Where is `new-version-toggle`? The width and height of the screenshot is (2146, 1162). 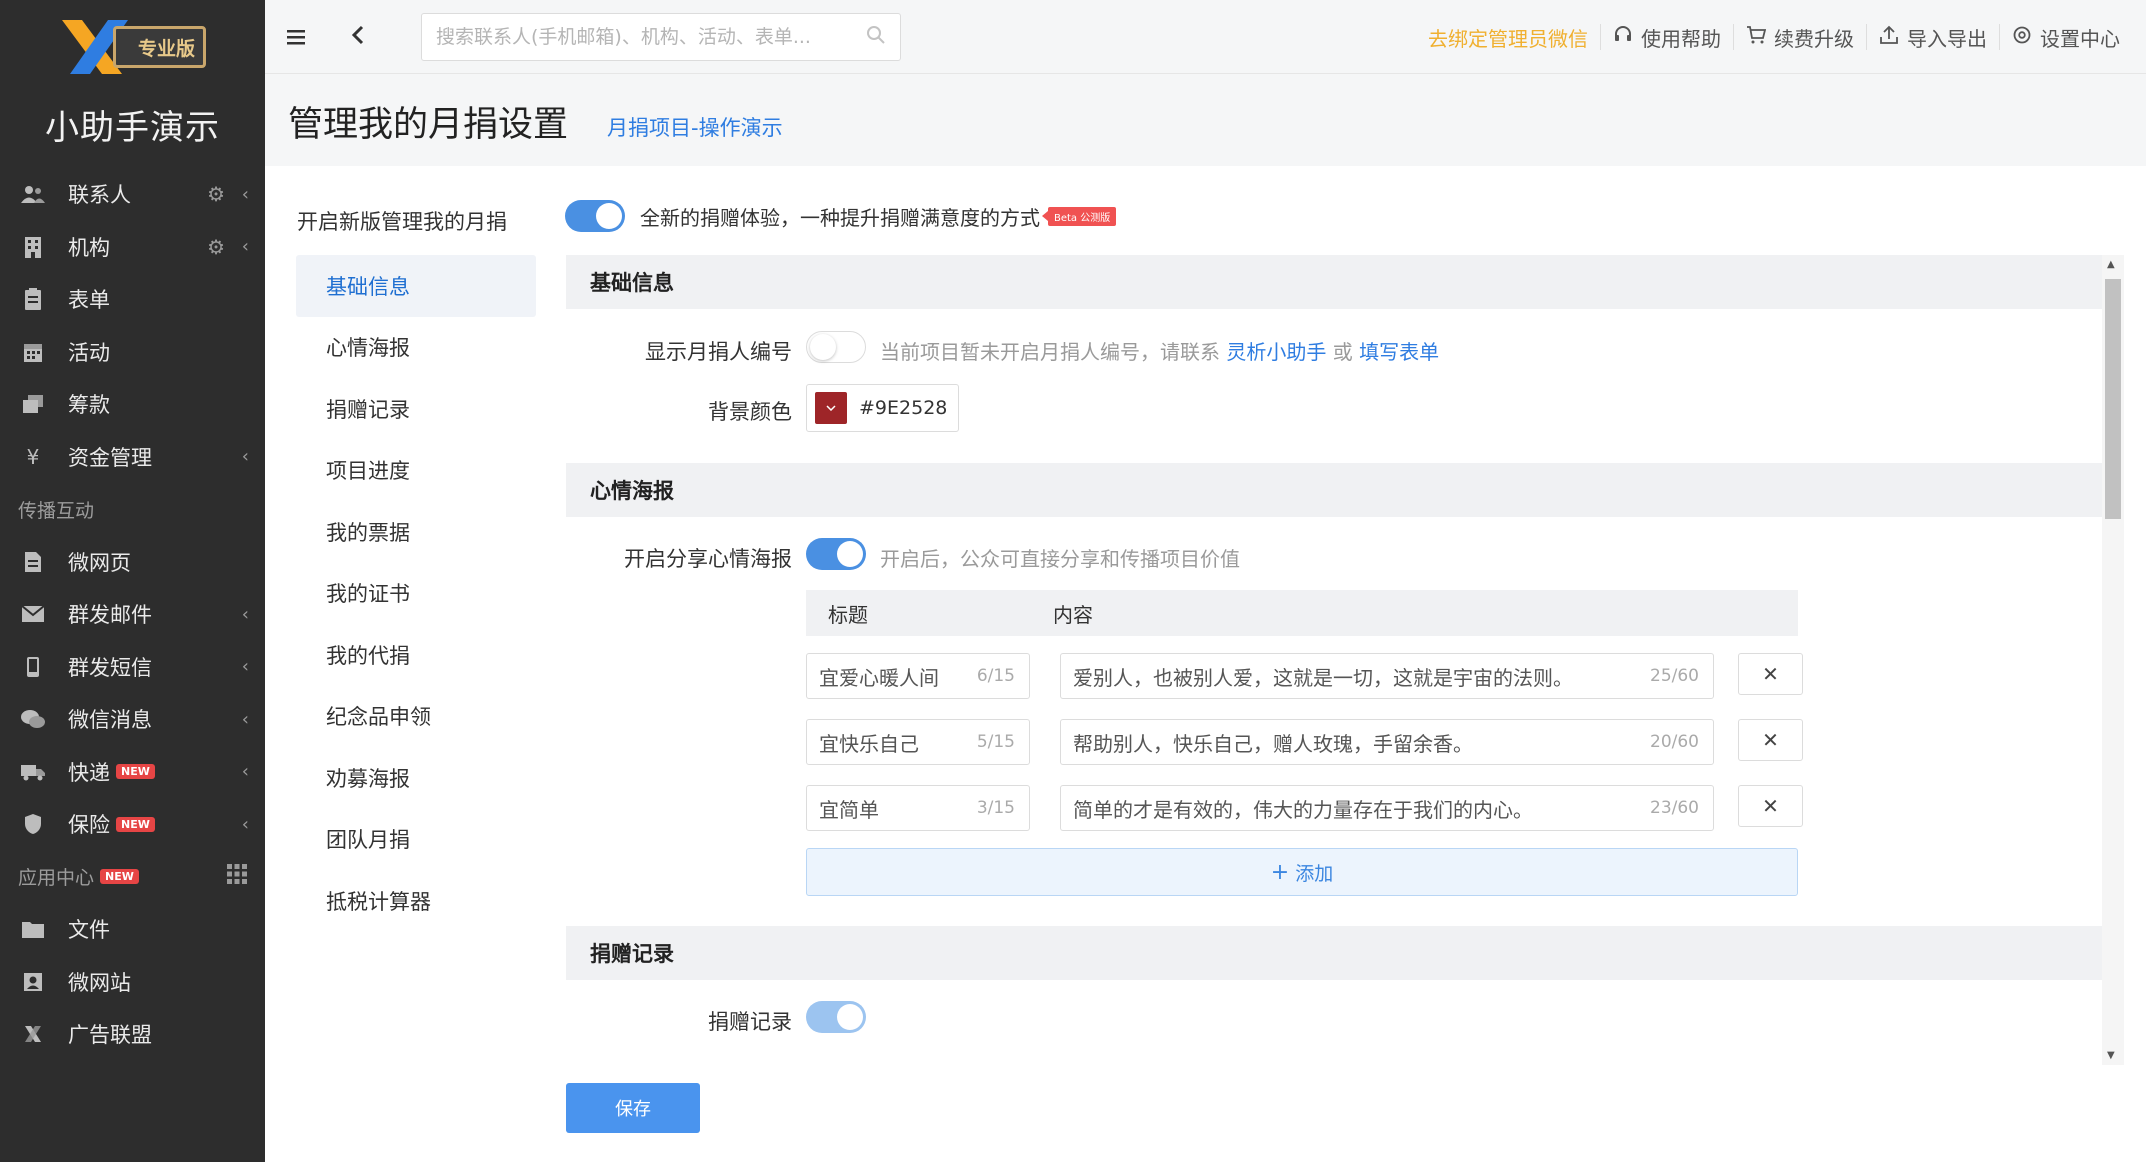
new-version-toggle is located at coordinates (595, 216).